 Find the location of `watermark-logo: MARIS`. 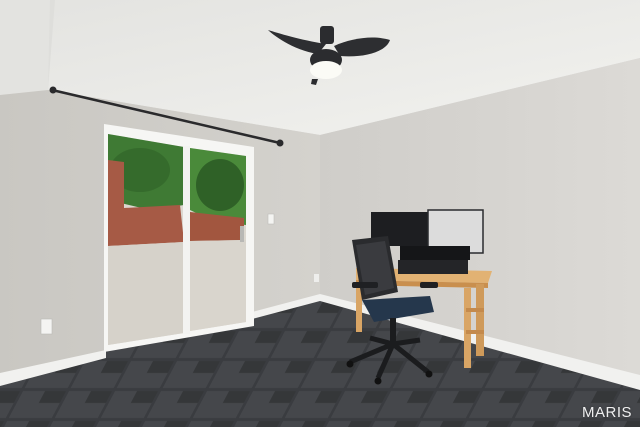

watermark-logo: MARIS is located at coordinates (606, 412).